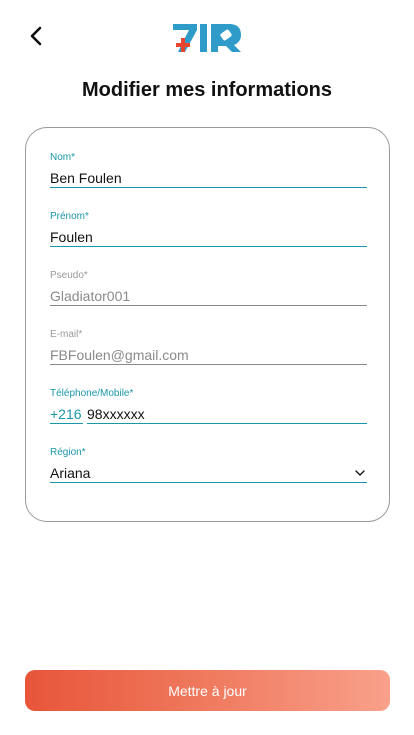 This screenshot has height=735, width=414. I want to click on nom-input: Ben Foulen, so click(208, 178).